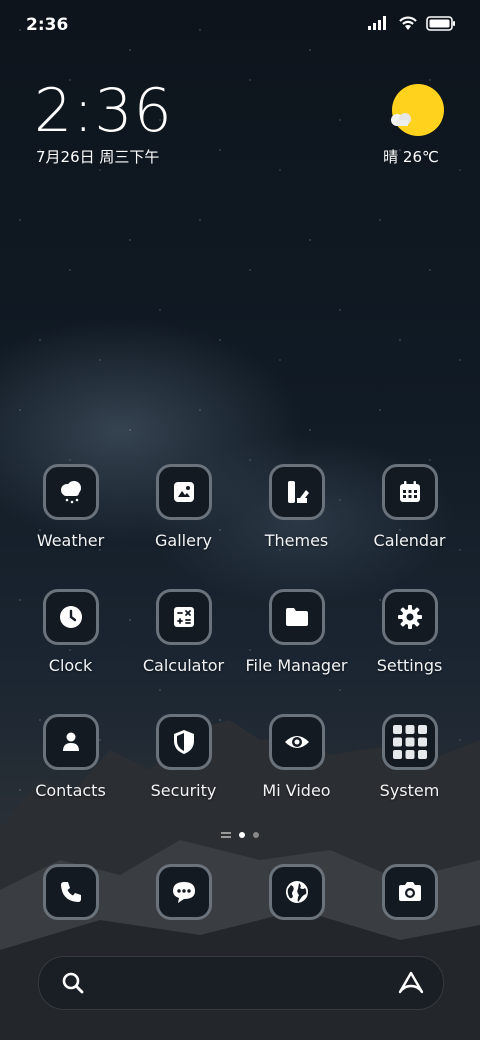  What do you see at coordinates (409, 651) in the screenshot?
I see `app-settings: Settings` at bounding box center [409, 651].